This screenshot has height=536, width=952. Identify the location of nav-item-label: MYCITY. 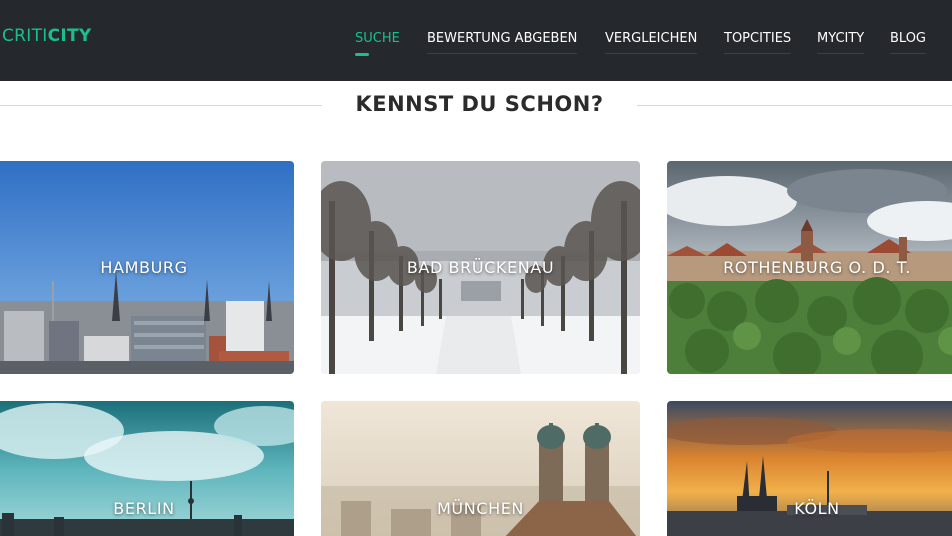
(841, 38).